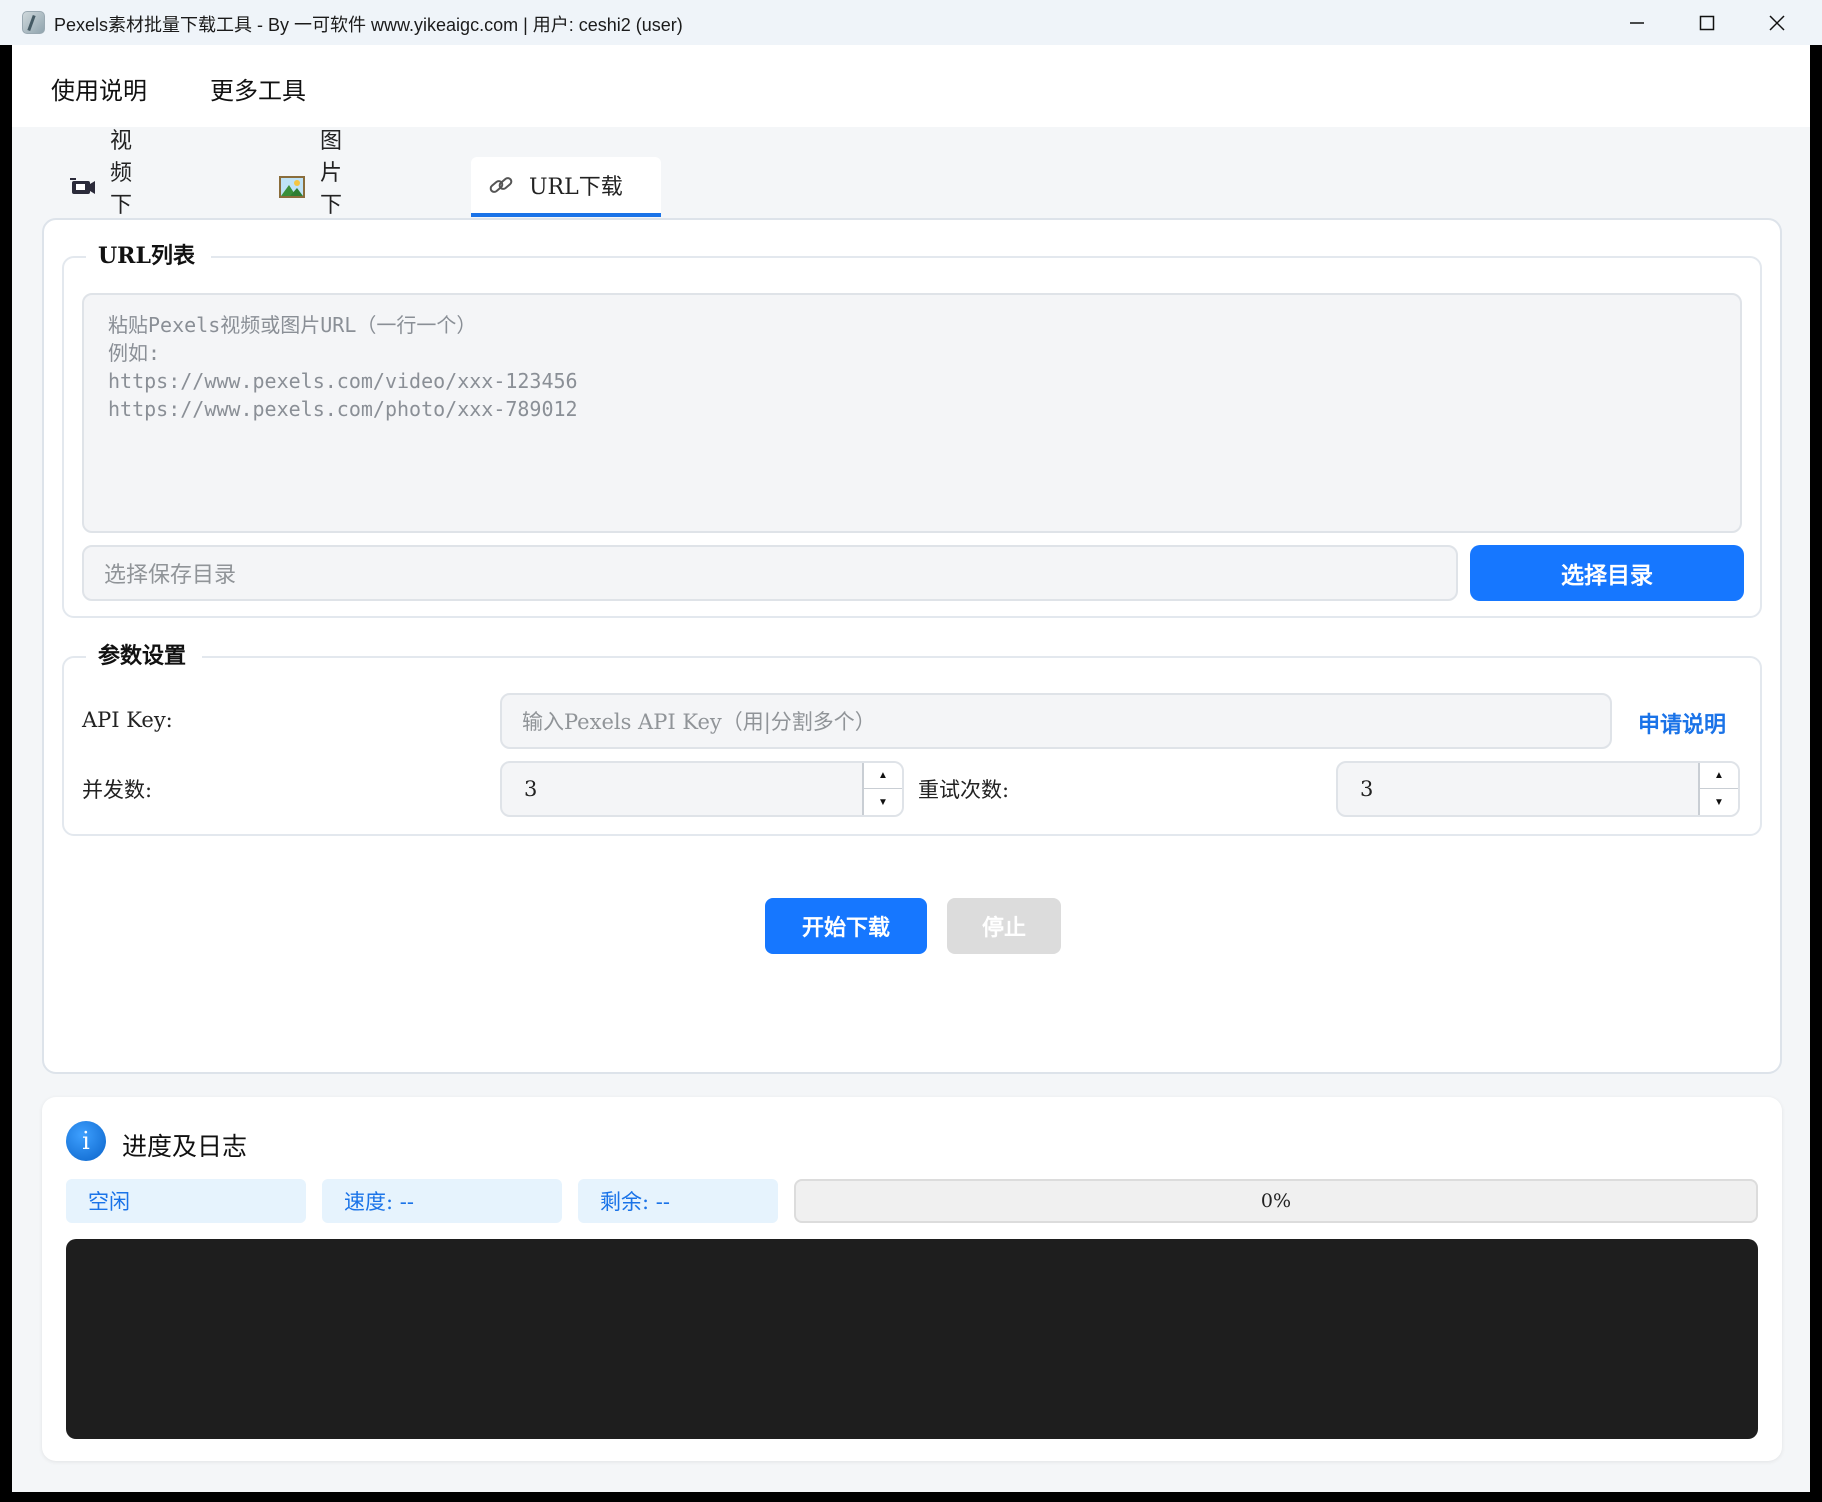  Describe the element at coordinates (148, 254) in the screenshot. I see `url-list-legend: URL列表` at that location.